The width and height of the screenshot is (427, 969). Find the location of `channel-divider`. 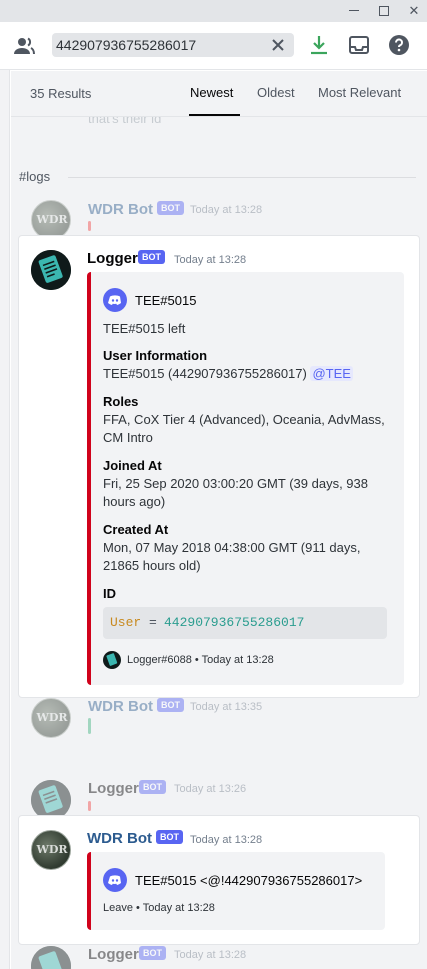

channel-divider is located at coordinates (242, 177).